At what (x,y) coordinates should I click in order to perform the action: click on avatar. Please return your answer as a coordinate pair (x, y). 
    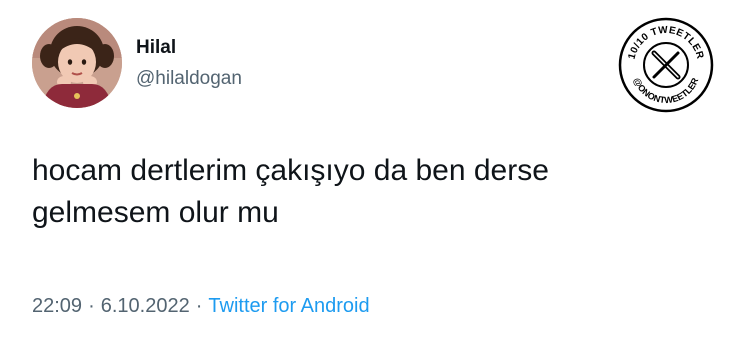
    Looking at the image, I should click on (77, 63).